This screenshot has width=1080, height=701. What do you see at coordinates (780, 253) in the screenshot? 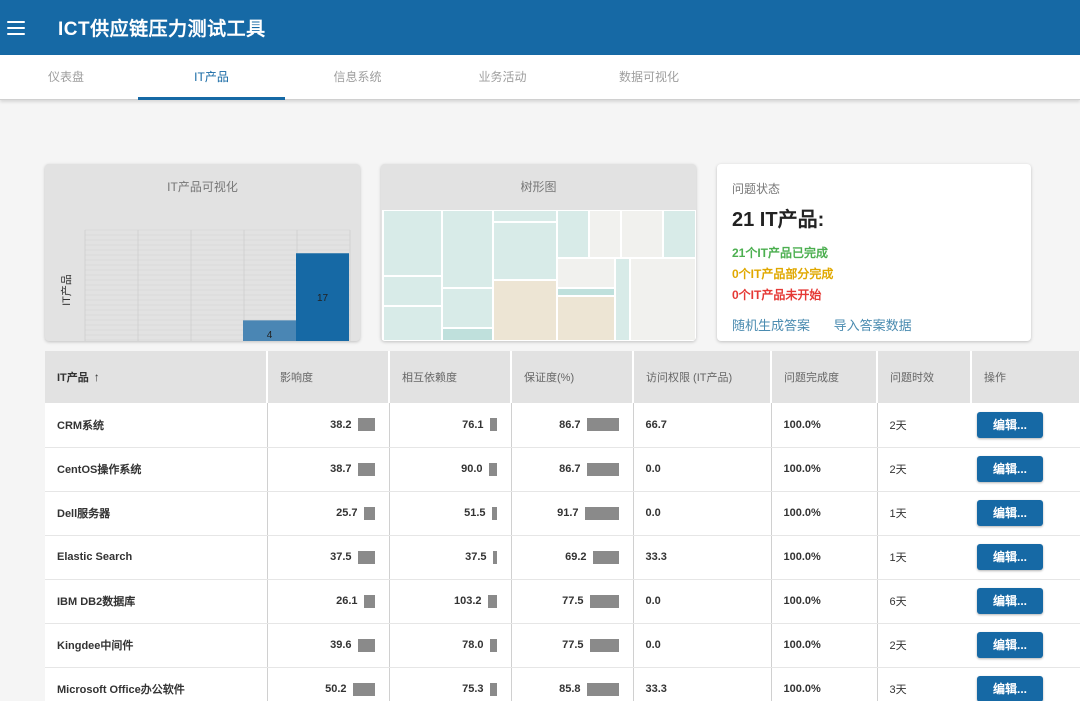
I see `status-completed: 21个IT产品已完成` at bounding box center [780, 253].